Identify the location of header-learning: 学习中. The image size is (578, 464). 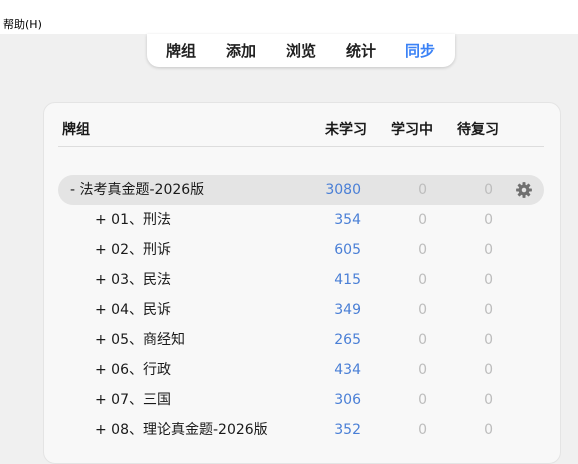
(412, 130).